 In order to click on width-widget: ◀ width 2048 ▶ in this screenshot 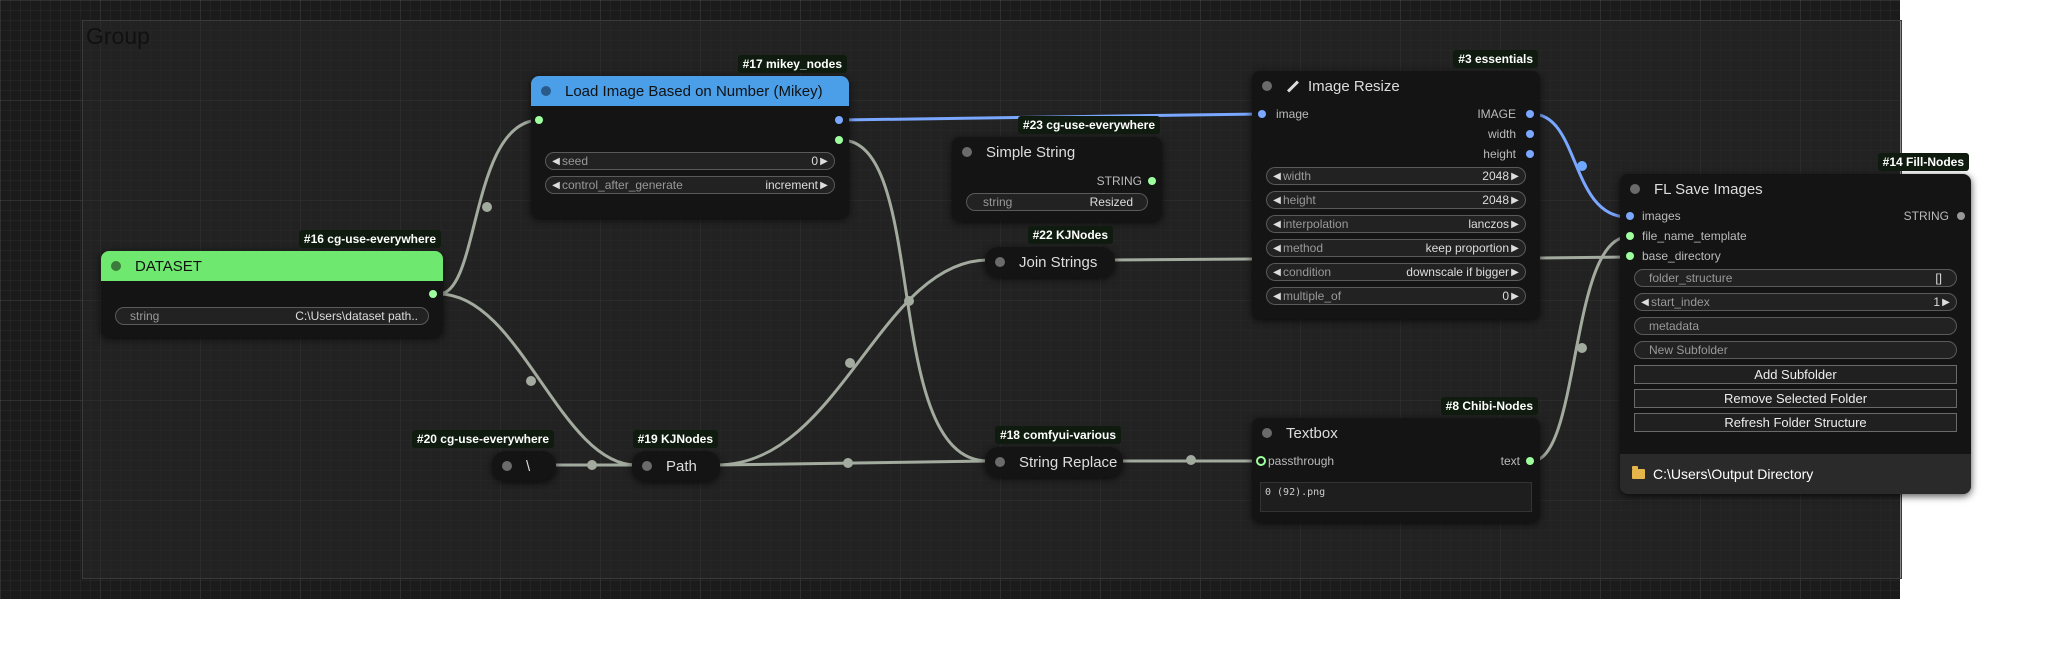, I will do `click(1396, 176)`.